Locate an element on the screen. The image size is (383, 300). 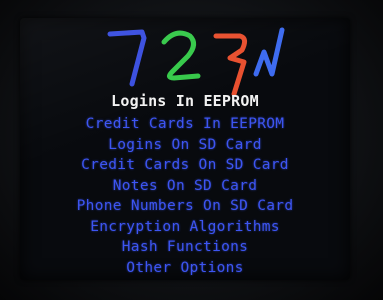
menu-item-logins-sd: Logins On SD Card is located at coordinates (185, 145).